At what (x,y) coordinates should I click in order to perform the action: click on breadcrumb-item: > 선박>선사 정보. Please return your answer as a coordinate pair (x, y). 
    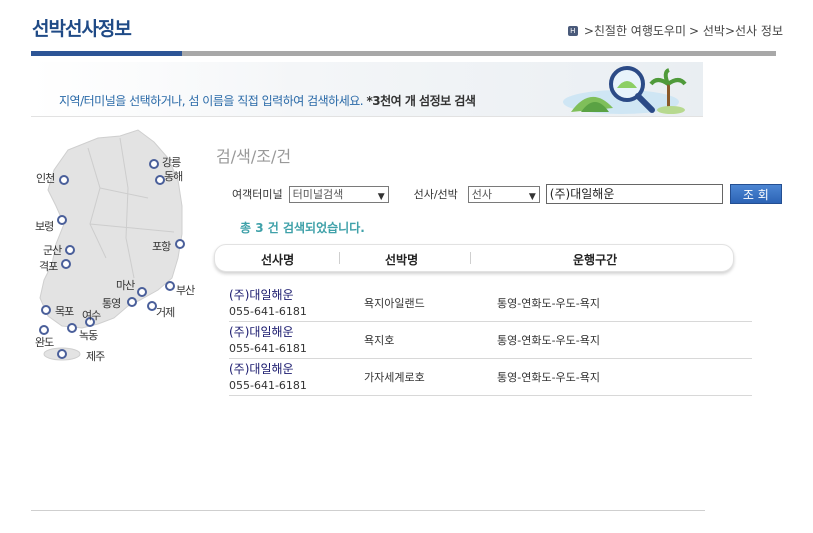
    Looking at the image, I should click on (736, 30).